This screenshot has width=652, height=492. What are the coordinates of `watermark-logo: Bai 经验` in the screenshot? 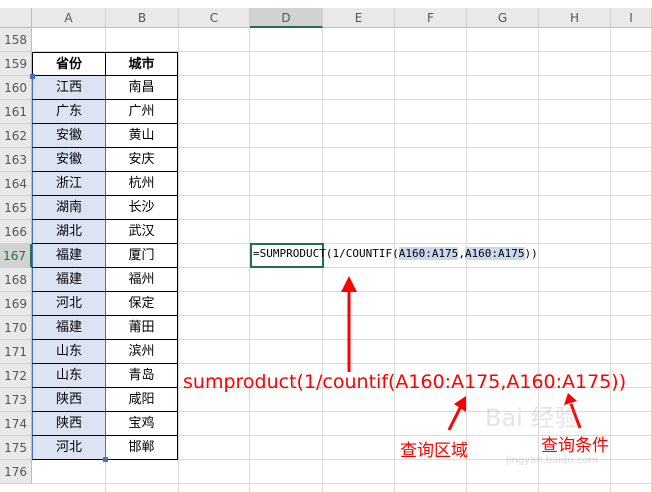 It's located at (532, 418).